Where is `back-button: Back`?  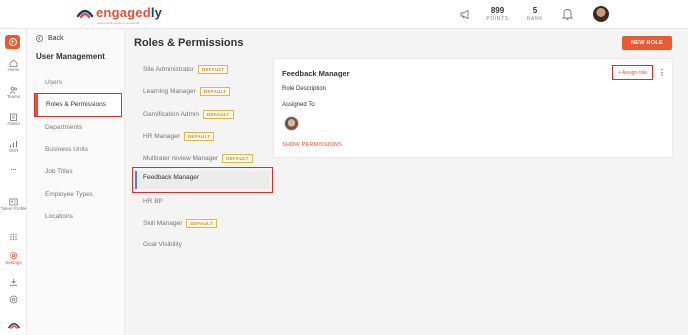
back-button: Back is located at coordinates (50, 38).